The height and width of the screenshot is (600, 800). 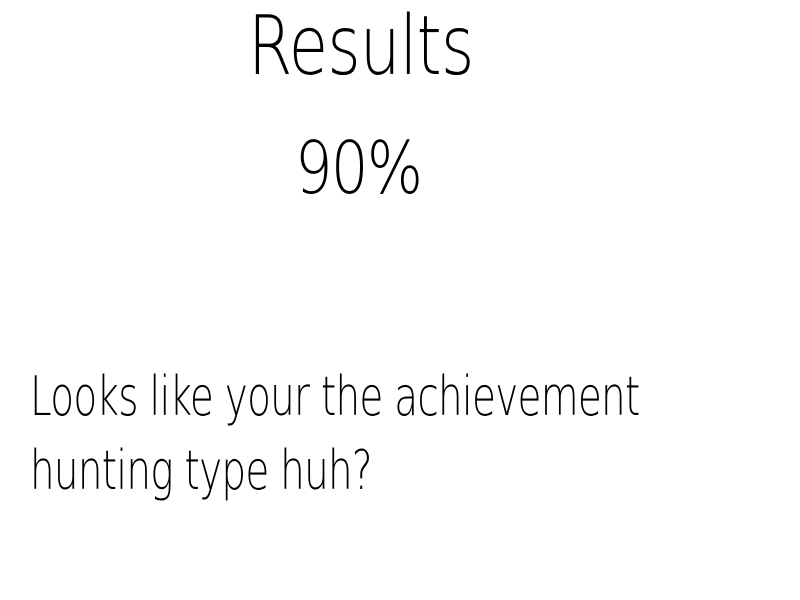 What do you see at coordinates (359, 168) in the screenshot?
I see `score-percentage: 90%` at bounding box center [359, 168].